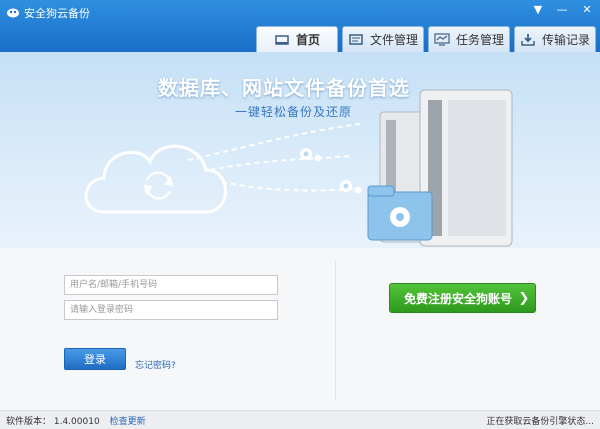 This screenshot has width=600, height=429. I want to click on home-icon, so click(282, 40).